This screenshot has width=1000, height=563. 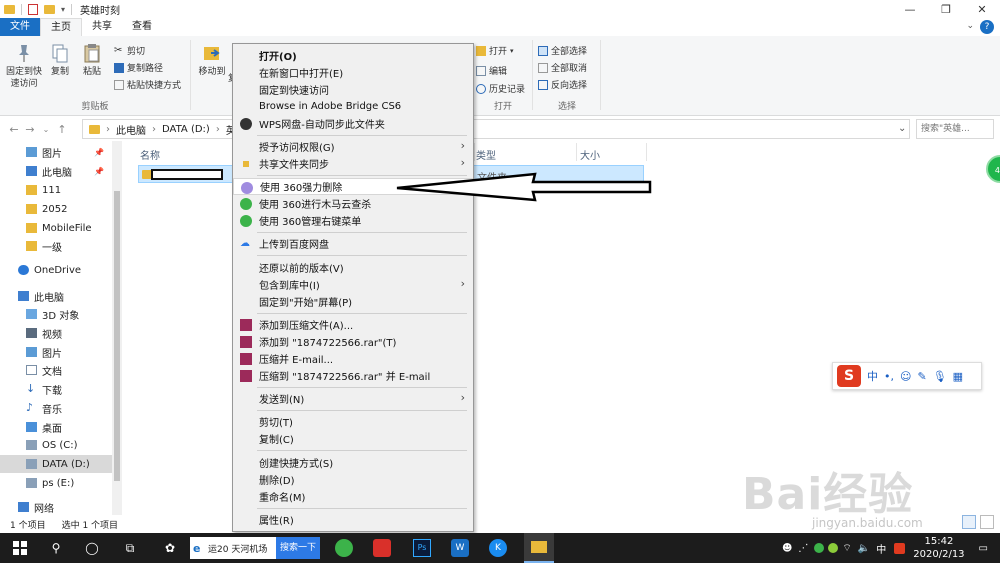 What do you see at coordinates (562, 67) in the screenshot?
I see `select-none-button: 全部取消` at bounding box center [562, 67].